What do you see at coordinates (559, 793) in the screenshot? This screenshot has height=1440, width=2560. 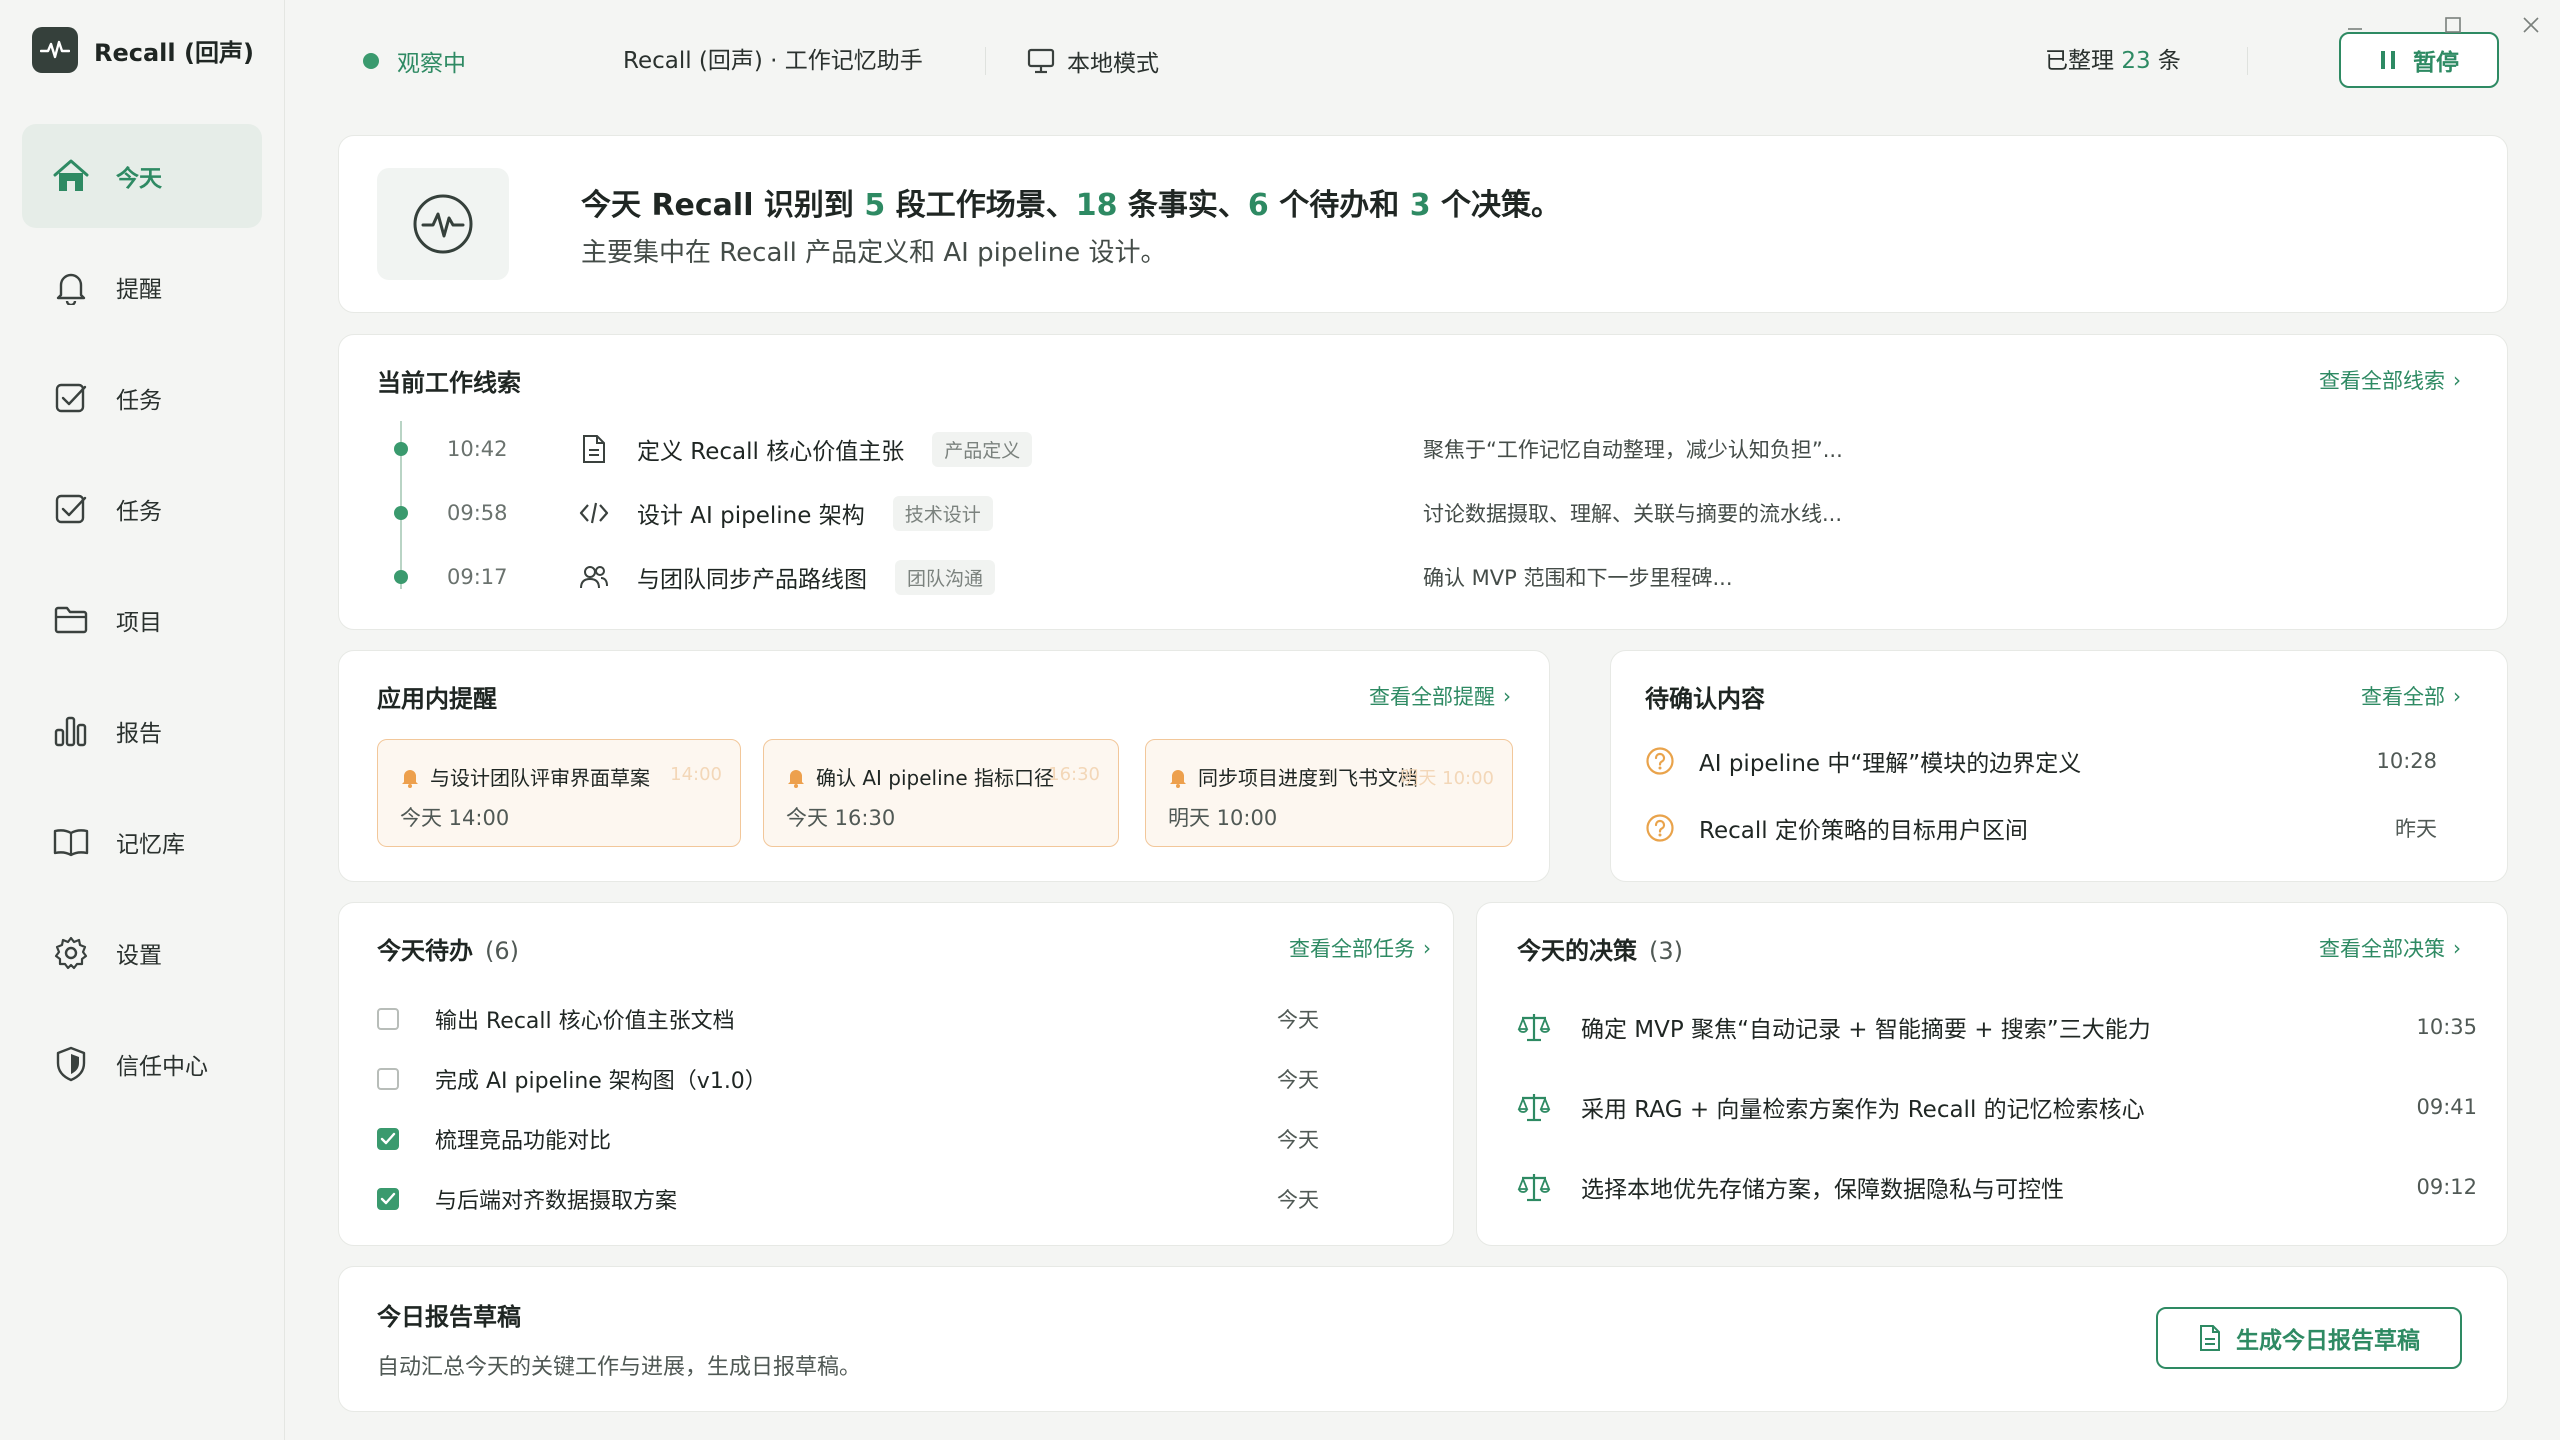 I see `reminder-card: 与设计团队评审界面草案 14:00 今天 14:00` at bounding box center [559, 793].